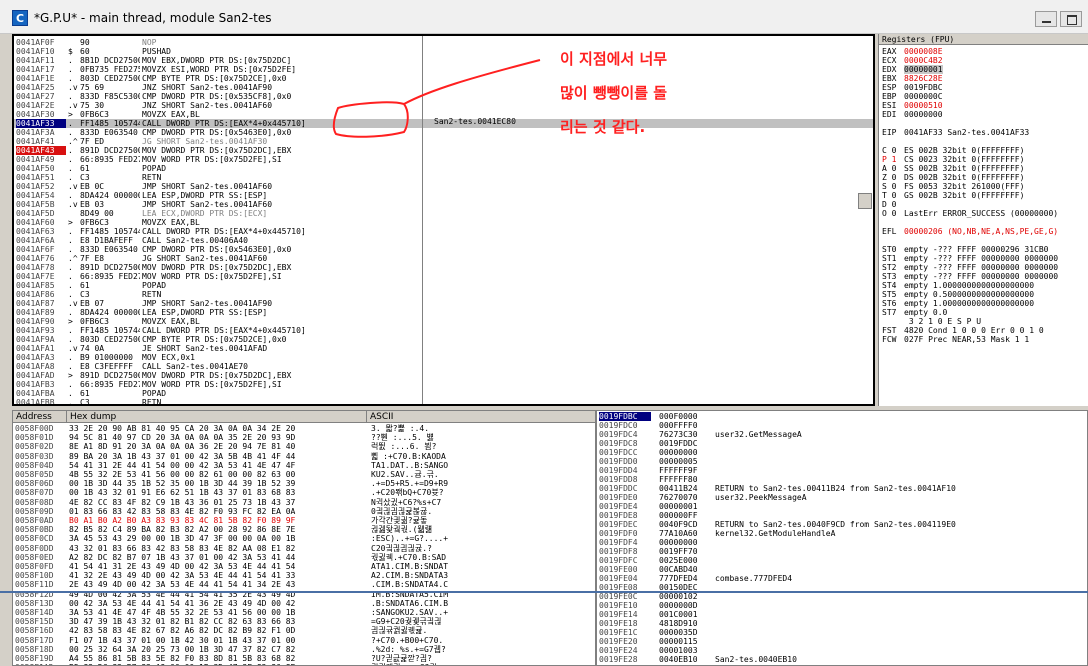 The width and height of the screenshot is (1088, 666). What do you see at coordinates (618, 479) in the screenshot?
I see `stack-address: 0019FDD8` at bounding box center [618, 479].